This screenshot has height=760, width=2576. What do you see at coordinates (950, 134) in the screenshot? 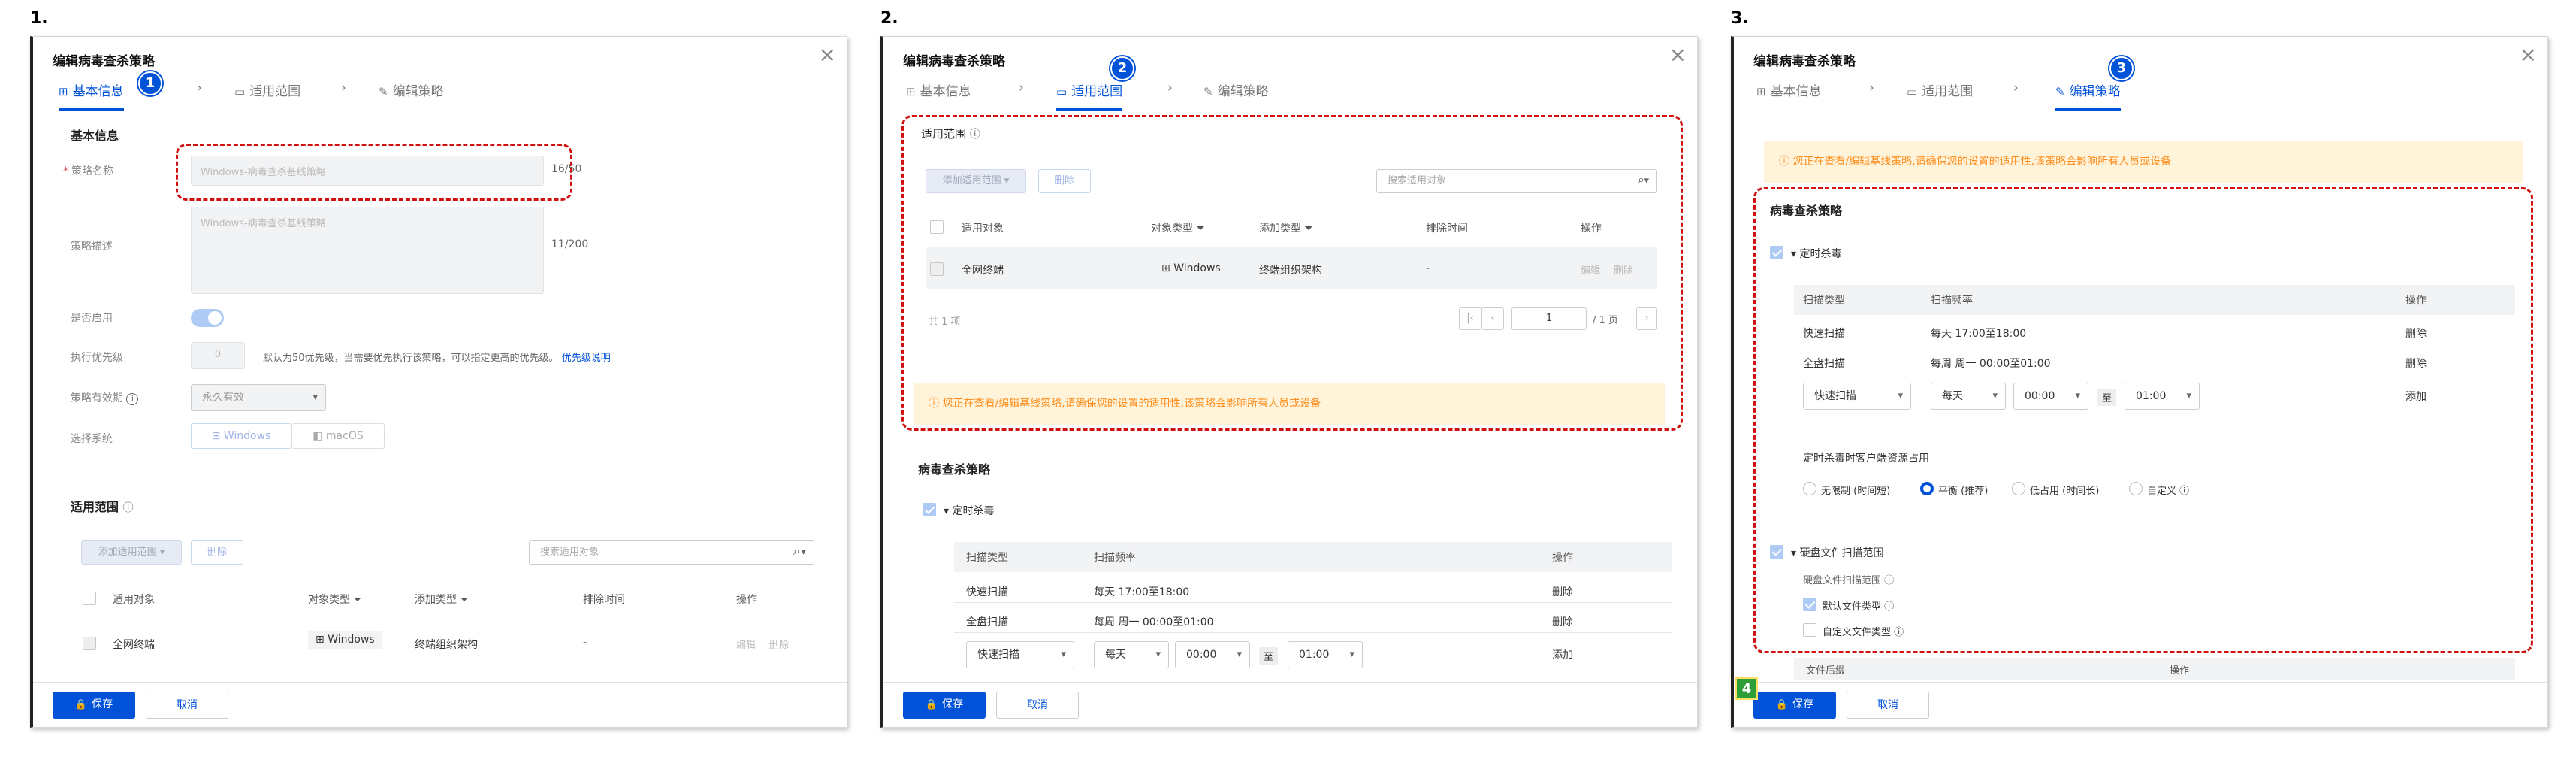
I see `section-scope: 适用范围 ⓘ` at bounding box center [950, 134].